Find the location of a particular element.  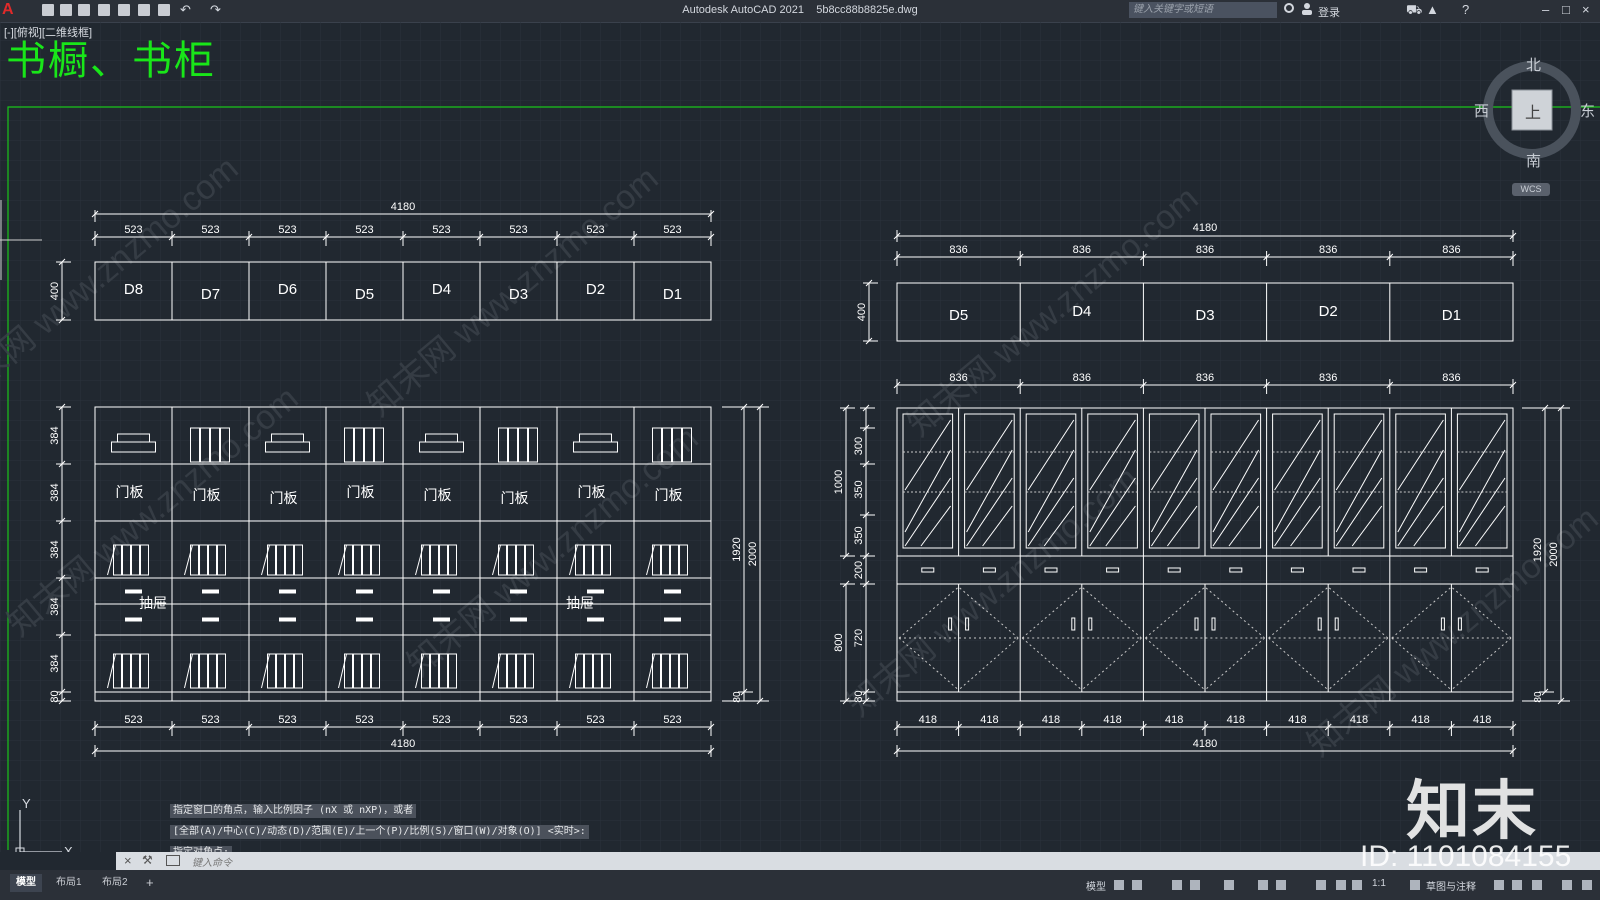

plus-icon is located at coordinates (1499, 885).